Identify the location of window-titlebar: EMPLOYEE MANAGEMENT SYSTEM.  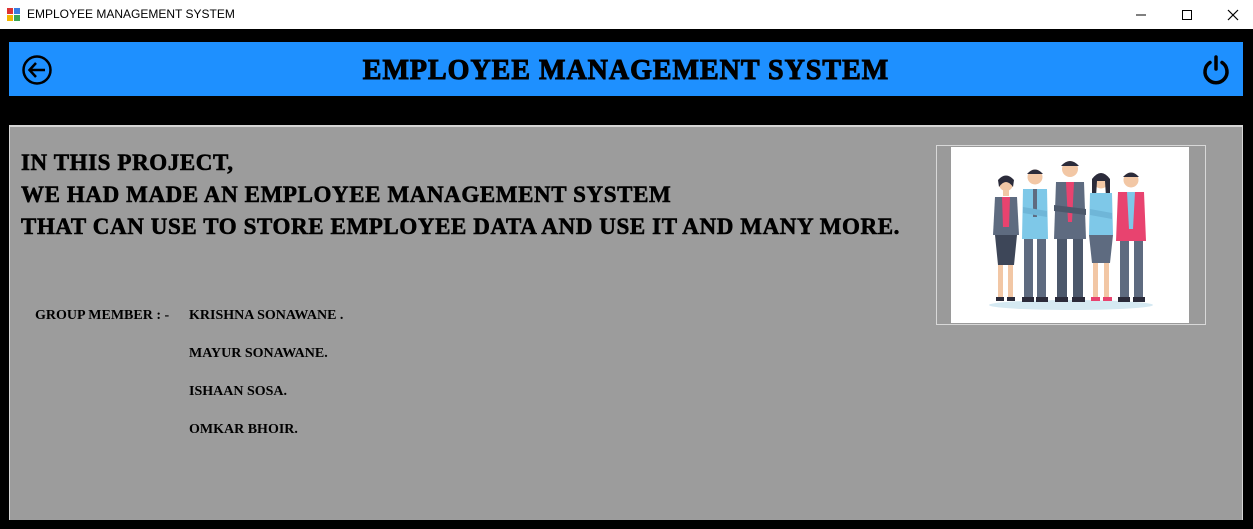
(626, 14).